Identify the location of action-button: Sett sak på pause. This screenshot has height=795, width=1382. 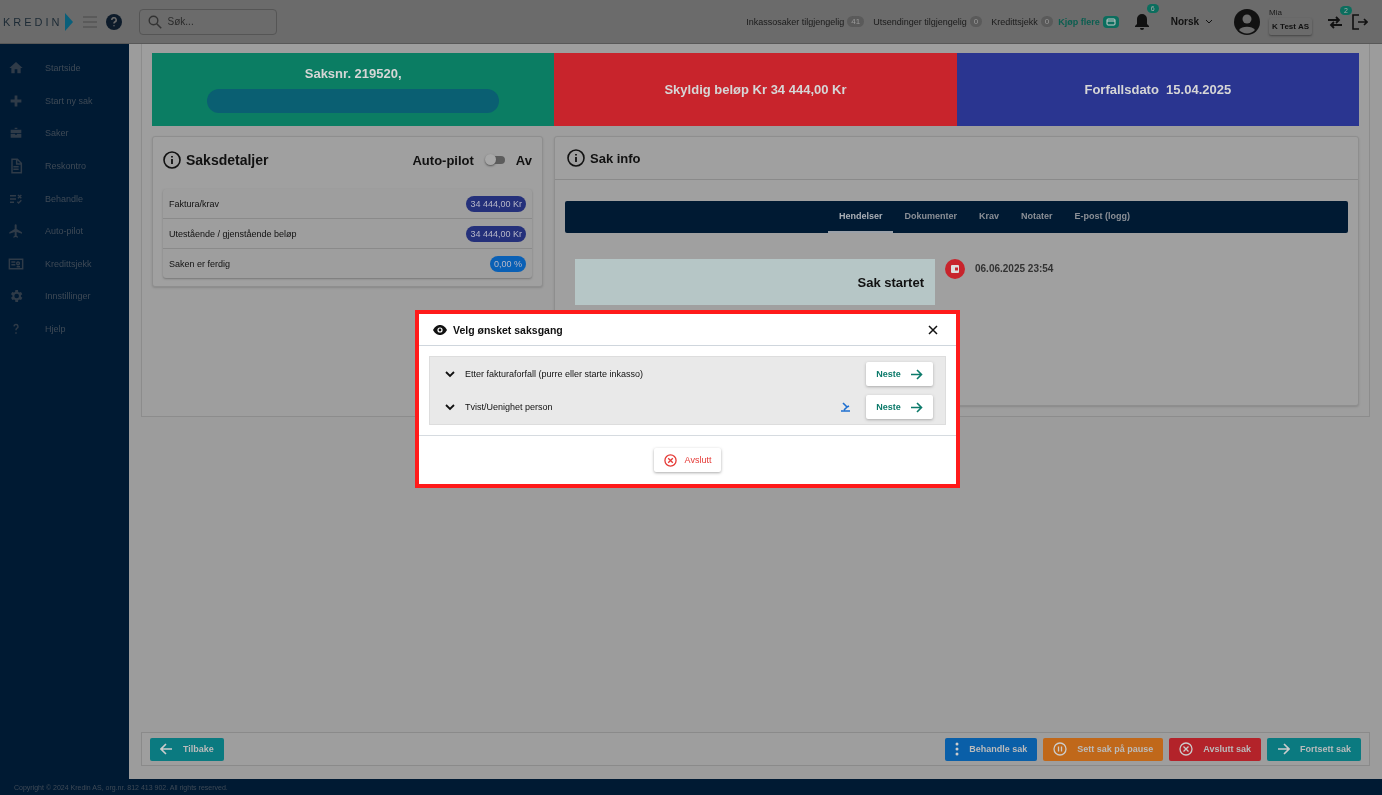
(1103, 749).